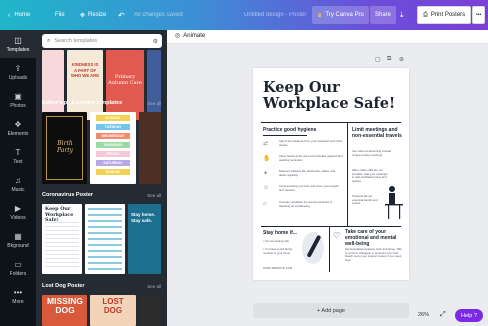  Describe the element at coordinates (18, 49) in the screenshot. I see `nav-label: Templates` at that location.